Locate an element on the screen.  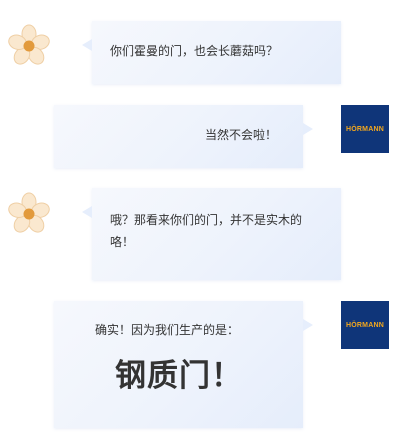
message-text: 哦？那看来你们的门，并不是实木的咯！ is located at coordinates (206, 231).